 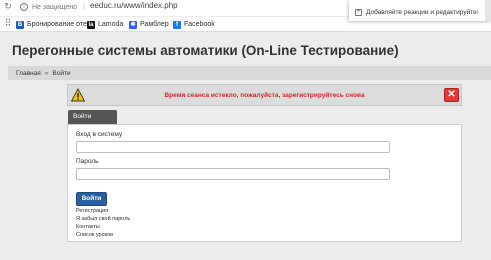 I want to click on add-reactions-item: + Добавляйте реакции и редактируйте, so click(x=416, y=12).